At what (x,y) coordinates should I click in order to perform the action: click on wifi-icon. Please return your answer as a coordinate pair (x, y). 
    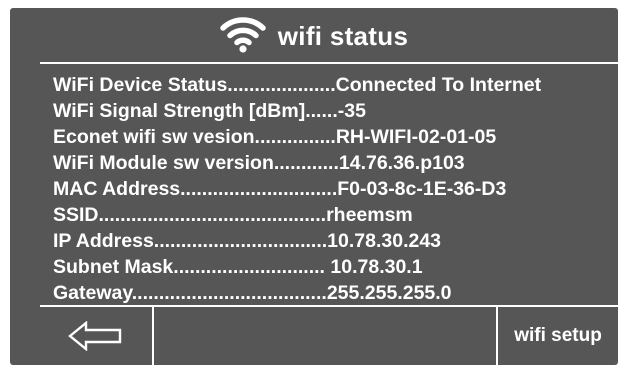
    Looking at the image, I should click on (243, 35).